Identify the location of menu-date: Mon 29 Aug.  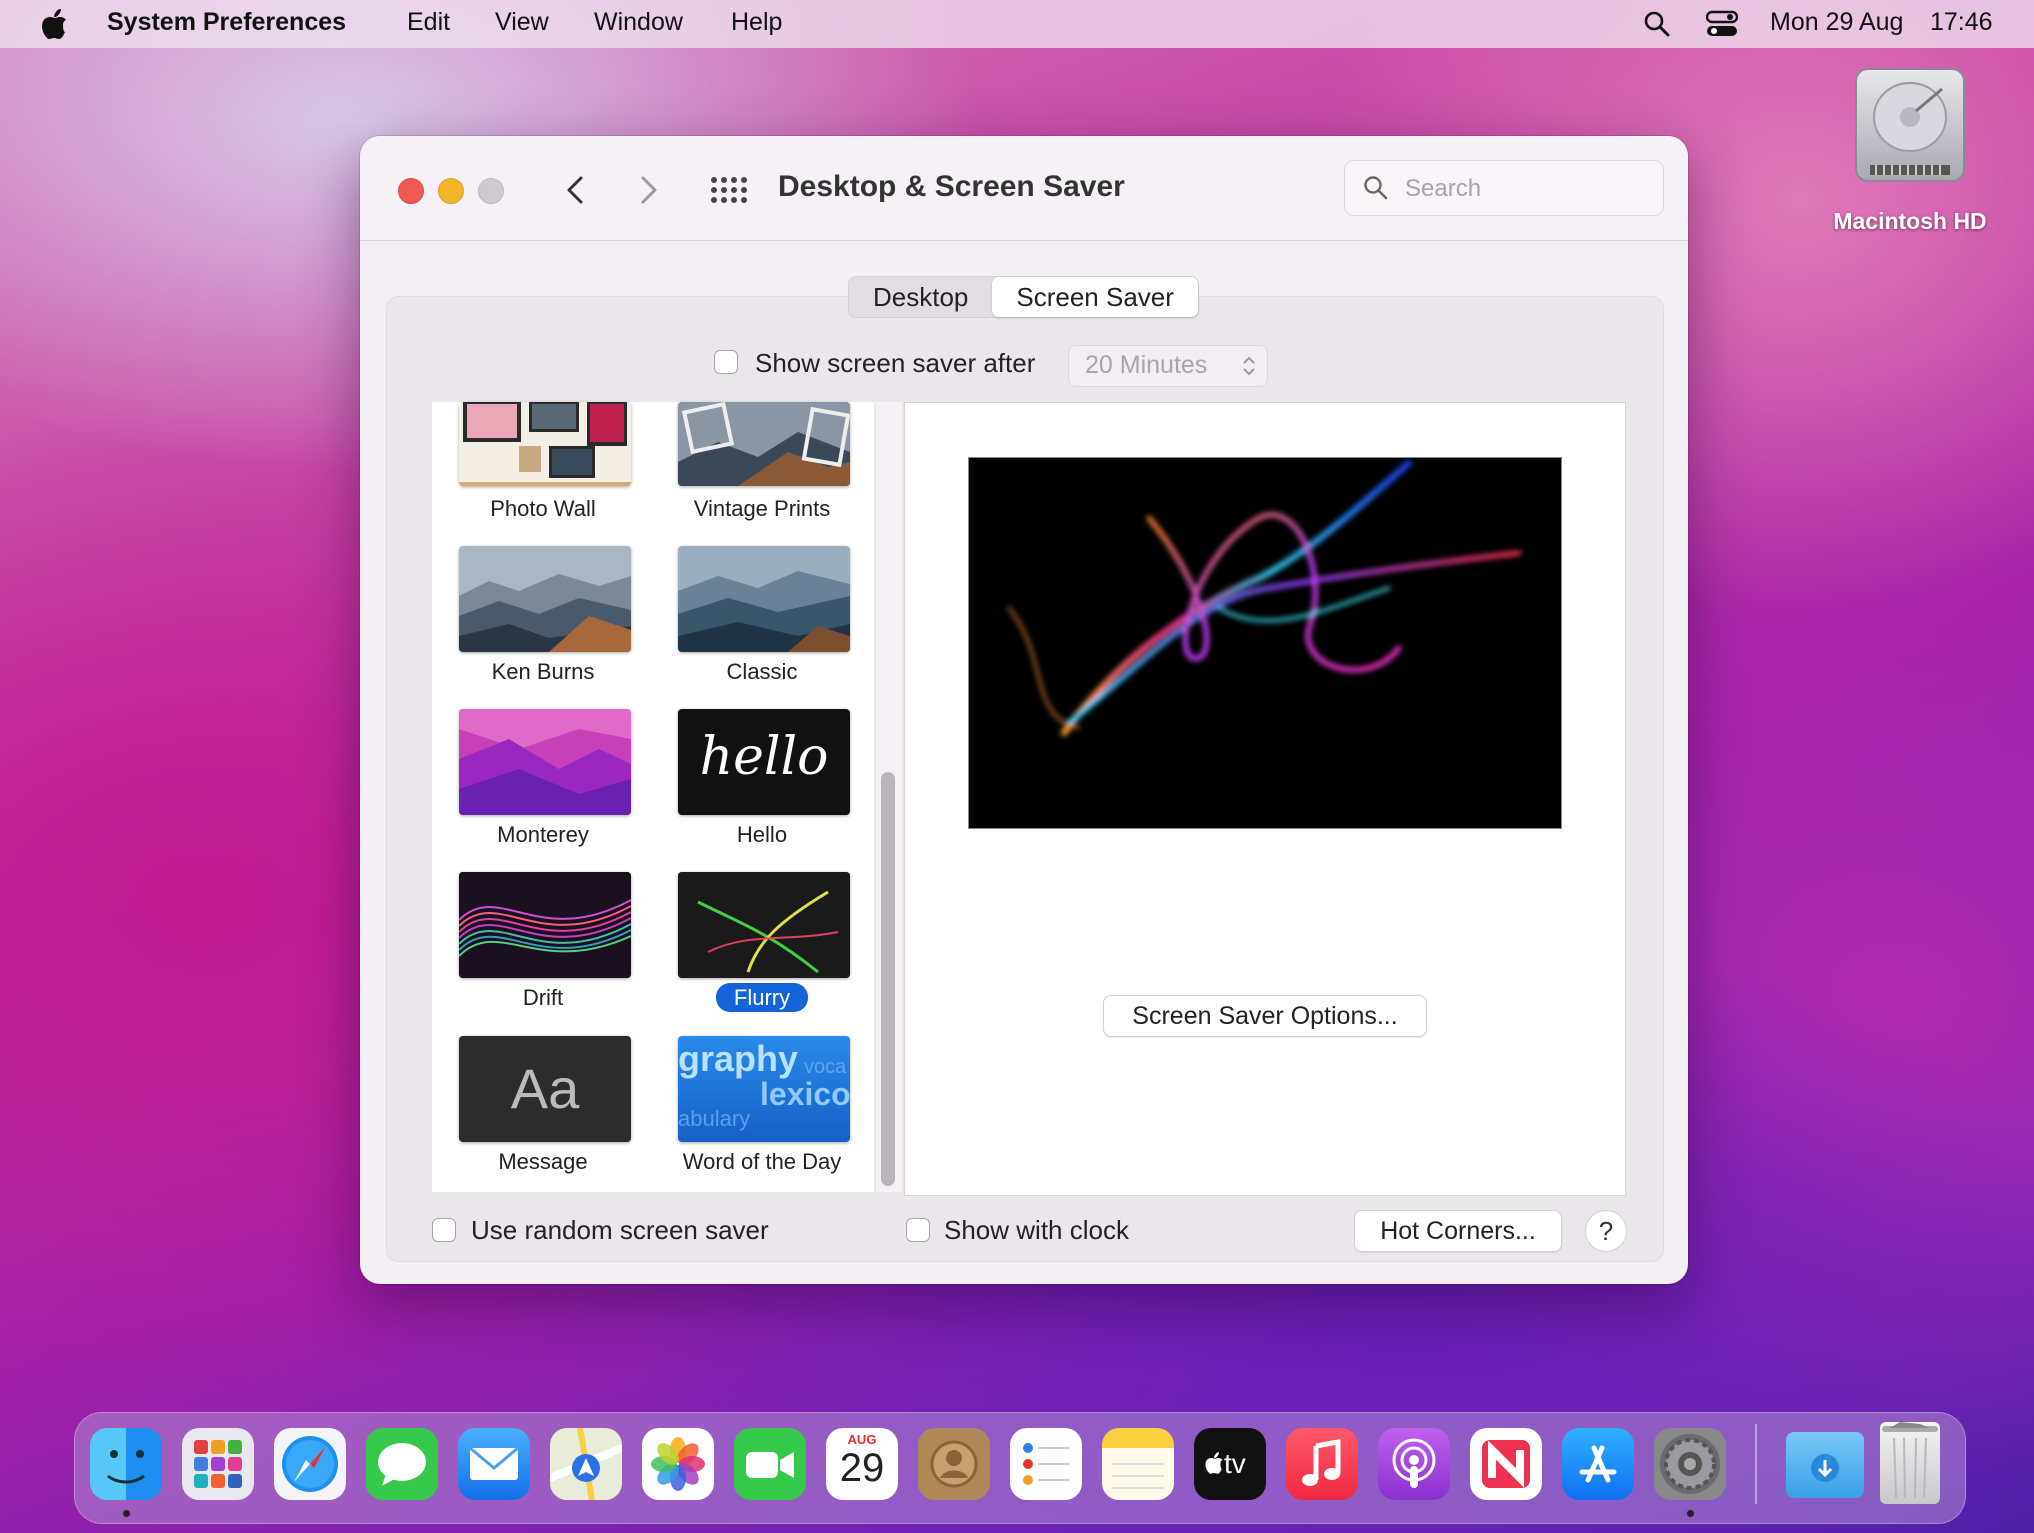
(1836, 22).